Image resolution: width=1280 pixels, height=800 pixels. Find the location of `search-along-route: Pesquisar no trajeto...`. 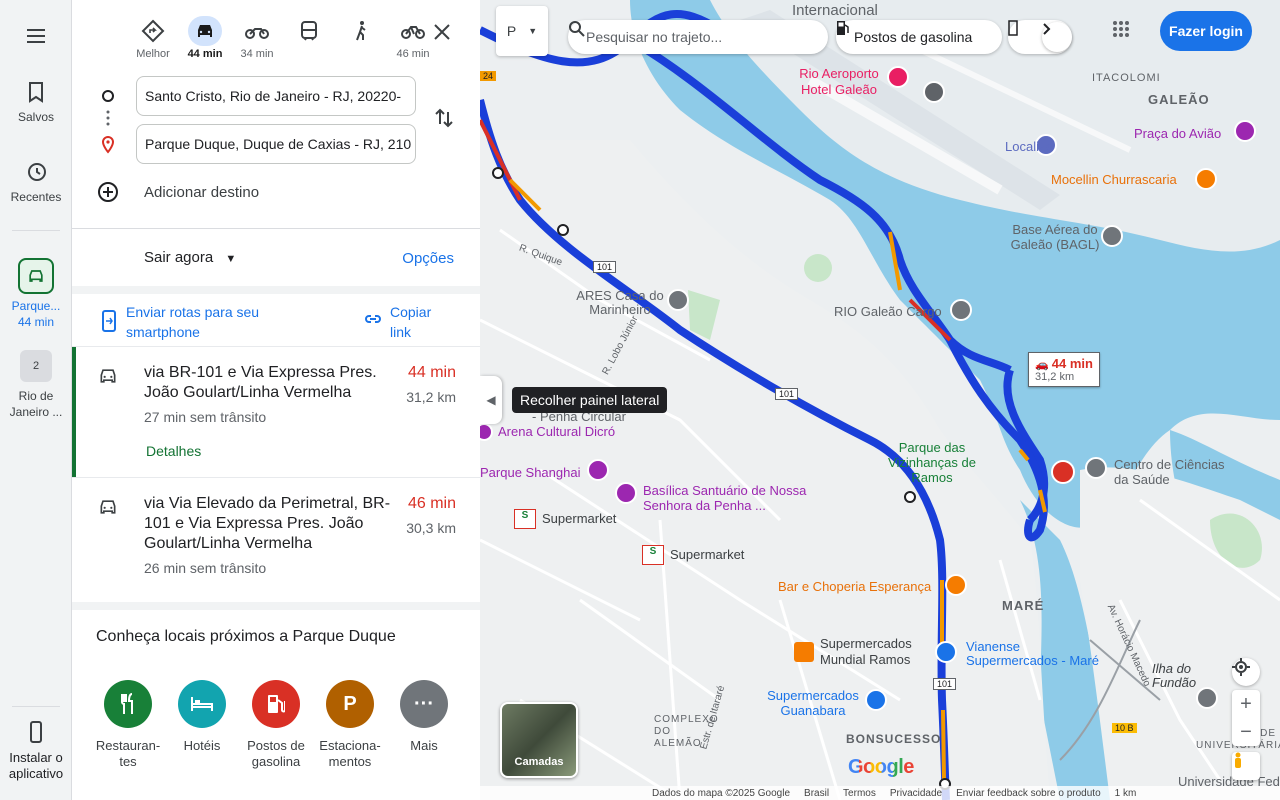

search-along-route: Pesquisar no trajeto... is located at coordinates (698, 37).